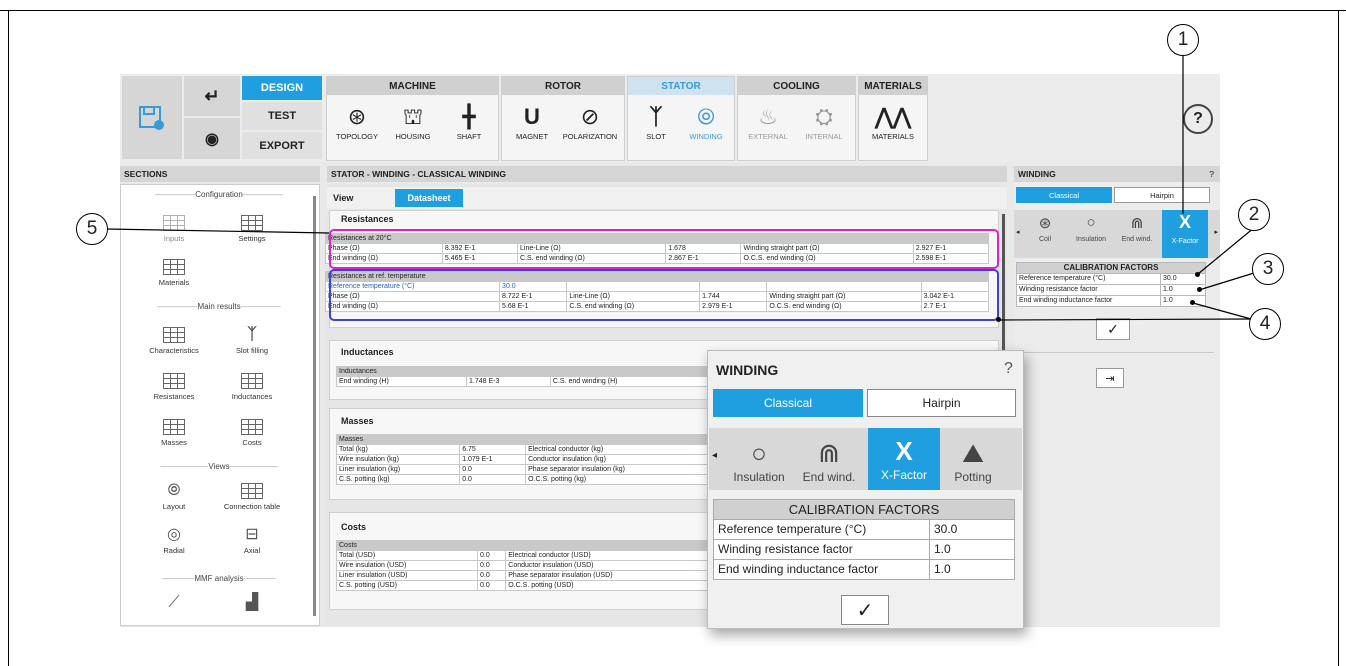 Image resolution: width=1346 pixels, height=666 pixels. What do you see at coordinates (1254, 215) in the screenshot?
I see `callout-2: 2` at bounding box center [1254, 215].